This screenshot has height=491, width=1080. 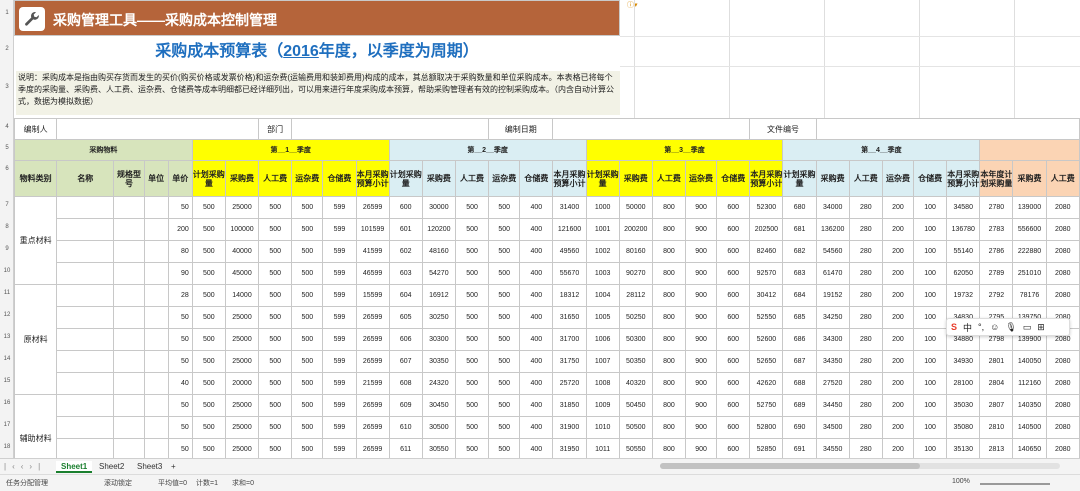 What do you see at coordinates (832, 251) in the screenshot?
I see `value-cell: 54560` at bounding box center [832, 251].